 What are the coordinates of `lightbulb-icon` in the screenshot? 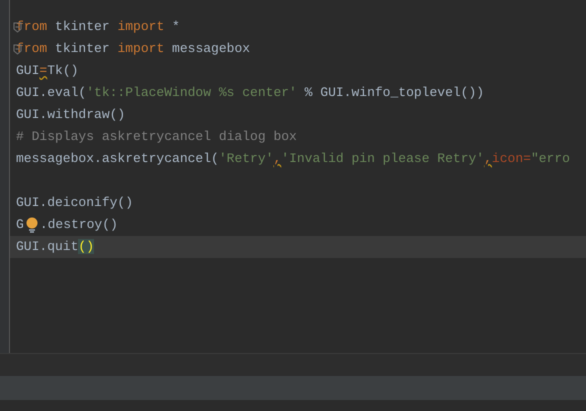 It's located at (31, 224).